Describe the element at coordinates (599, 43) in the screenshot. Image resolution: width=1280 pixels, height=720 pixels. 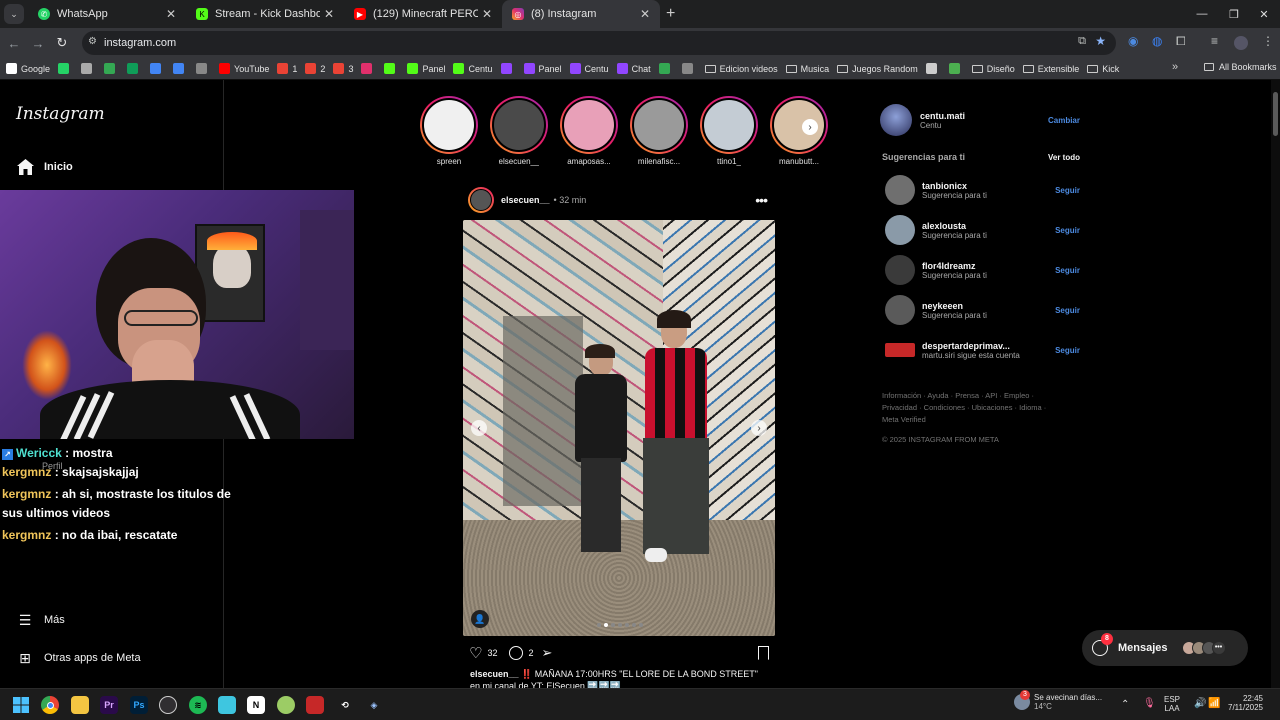
I see `address-bar: ⚙ instagram.com ⧉ ★` at that location.